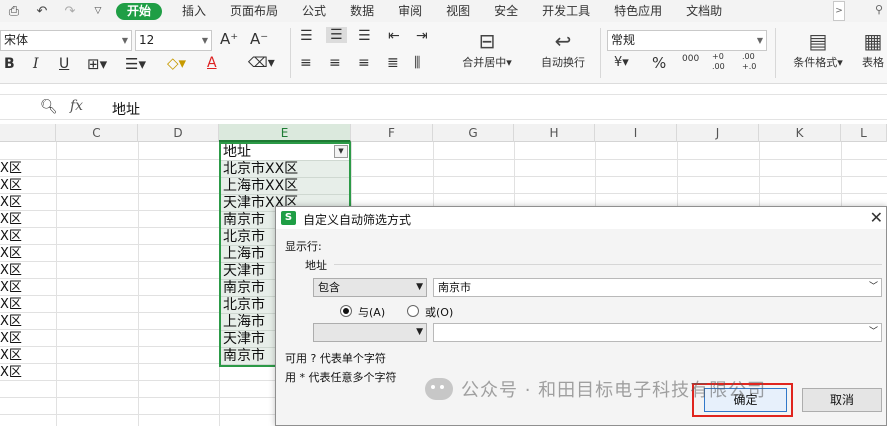 The height and width of the screenshot is (426, 887). I want to click on wechat-icon, so click(439, 389).